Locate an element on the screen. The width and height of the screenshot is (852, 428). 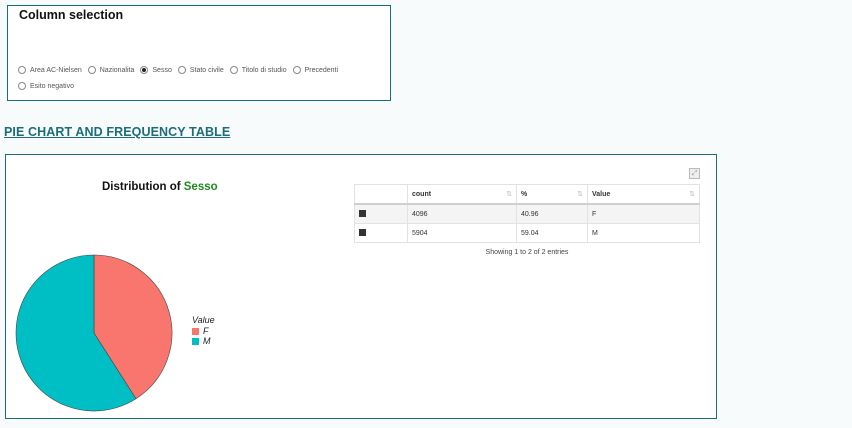
count-cell: 4096 is located at coordinates (462, 213).